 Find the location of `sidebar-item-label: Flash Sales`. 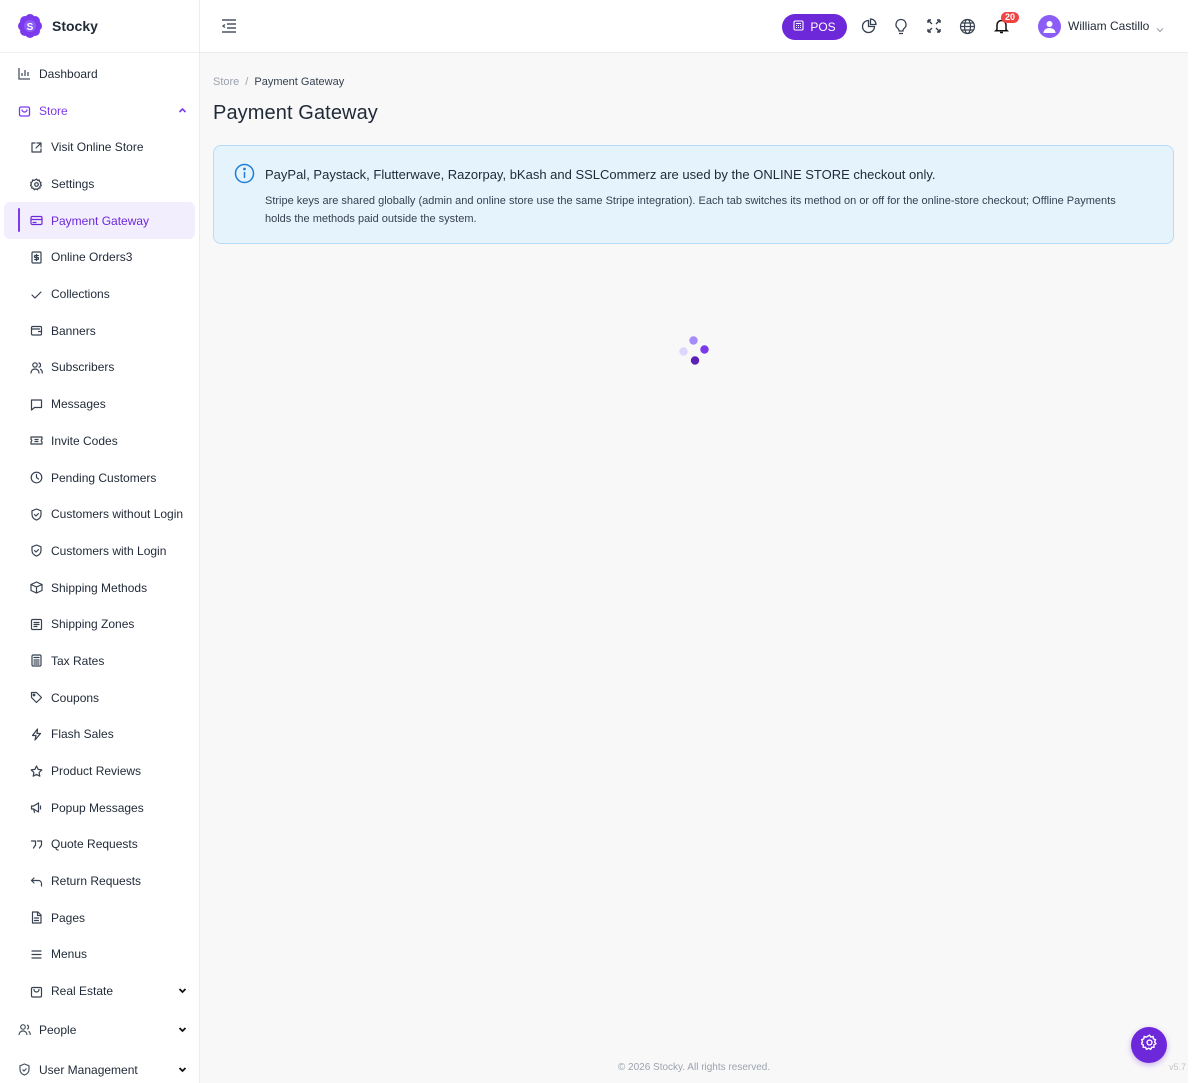

sidebar-item-label: Flash Sales is located at coordinates (82, 734).